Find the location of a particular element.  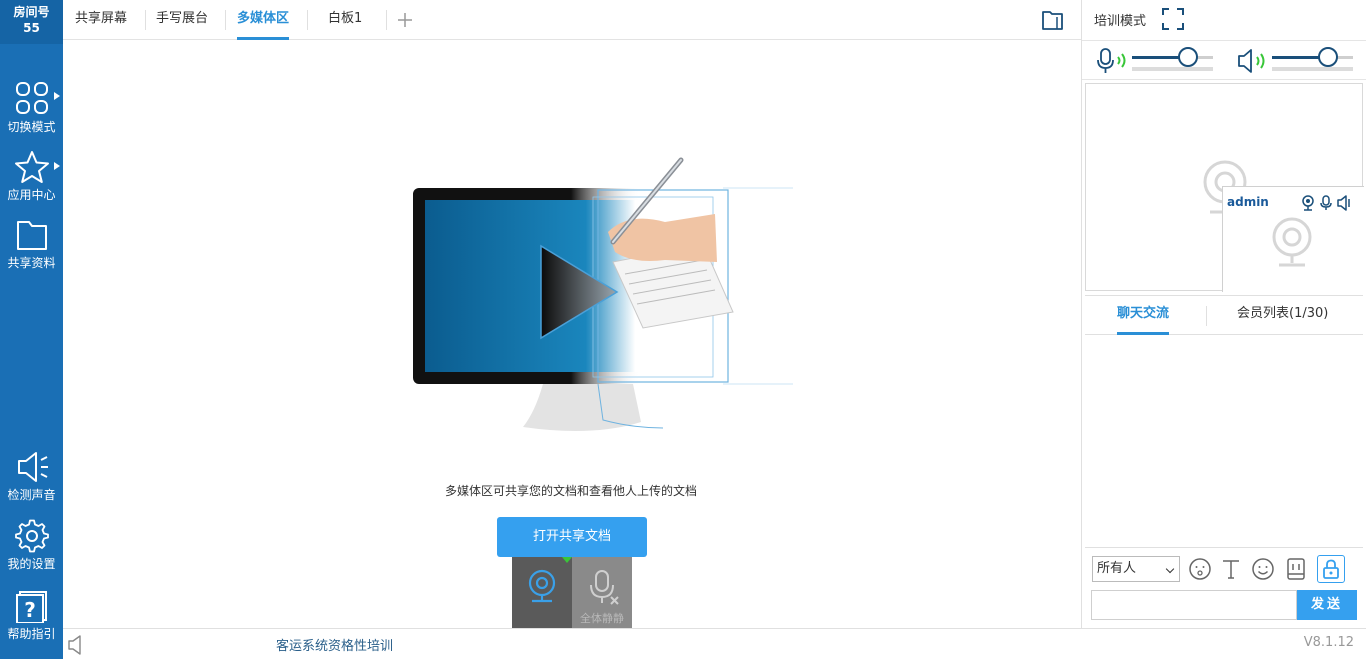

tab-chat: 聊天交流 is located at coordinates (1143, 315).